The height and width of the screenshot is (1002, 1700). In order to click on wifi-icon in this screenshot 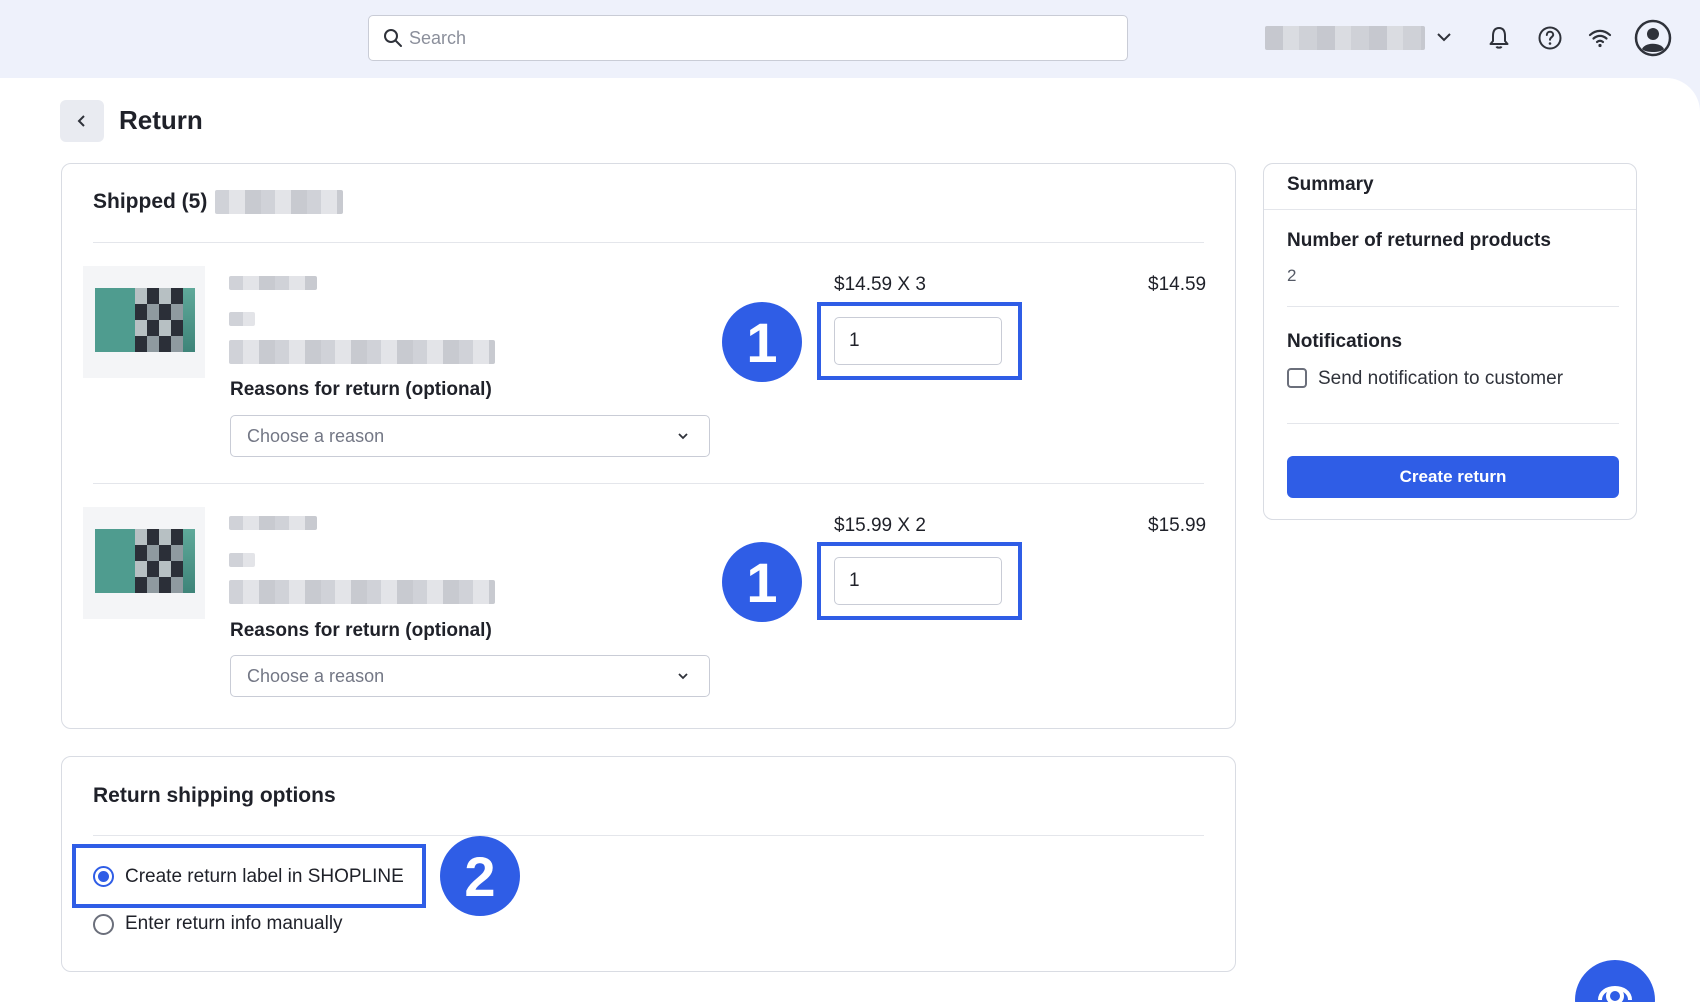, I will do `click(1600, 38)`.